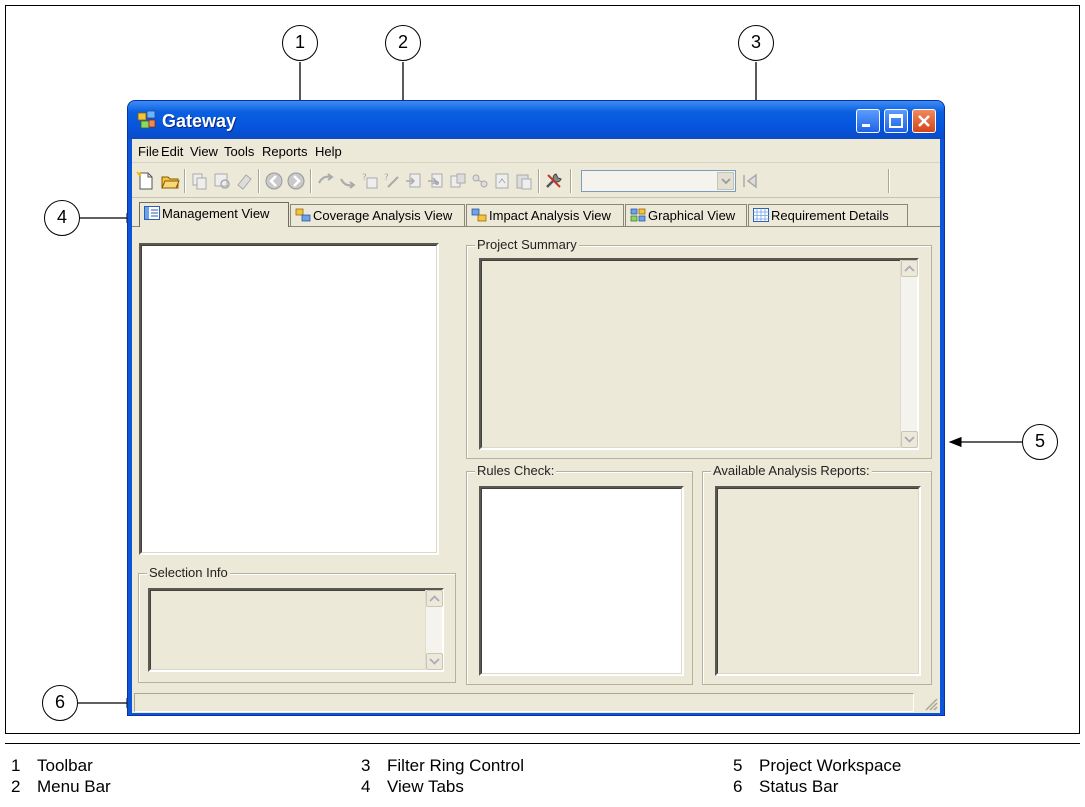 This screenshot has height=807, width=1085. I want to click on menu-view: View, so click(204, 151).